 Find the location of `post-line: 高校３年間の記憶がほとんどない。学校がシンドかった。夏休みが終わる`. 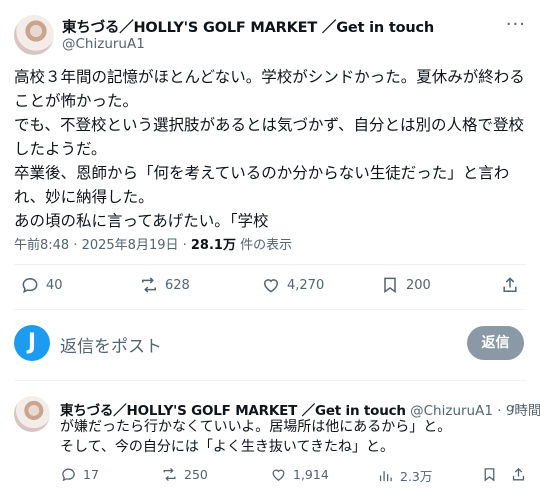

post-line: 高校３年間の記憶がほとんどない。学校がシンドかった。夏休みが終わる is located at coordinates (269, 77).